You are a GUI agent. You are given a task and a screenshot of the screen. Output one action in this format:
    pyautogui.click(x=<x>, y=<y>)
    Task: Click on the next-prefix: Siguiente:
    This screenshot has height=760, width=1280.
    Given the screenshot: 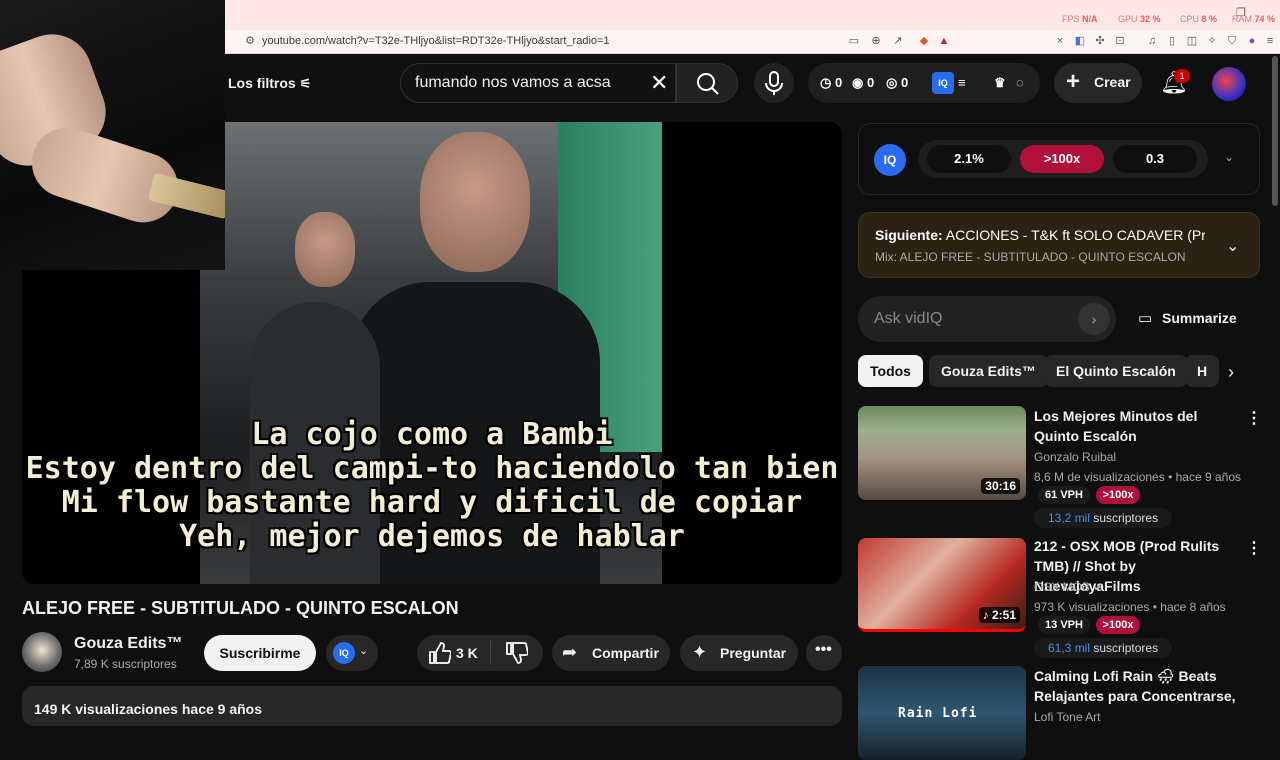 What is the action you would take?
    pyautogui.click(x=909, y=235)
    